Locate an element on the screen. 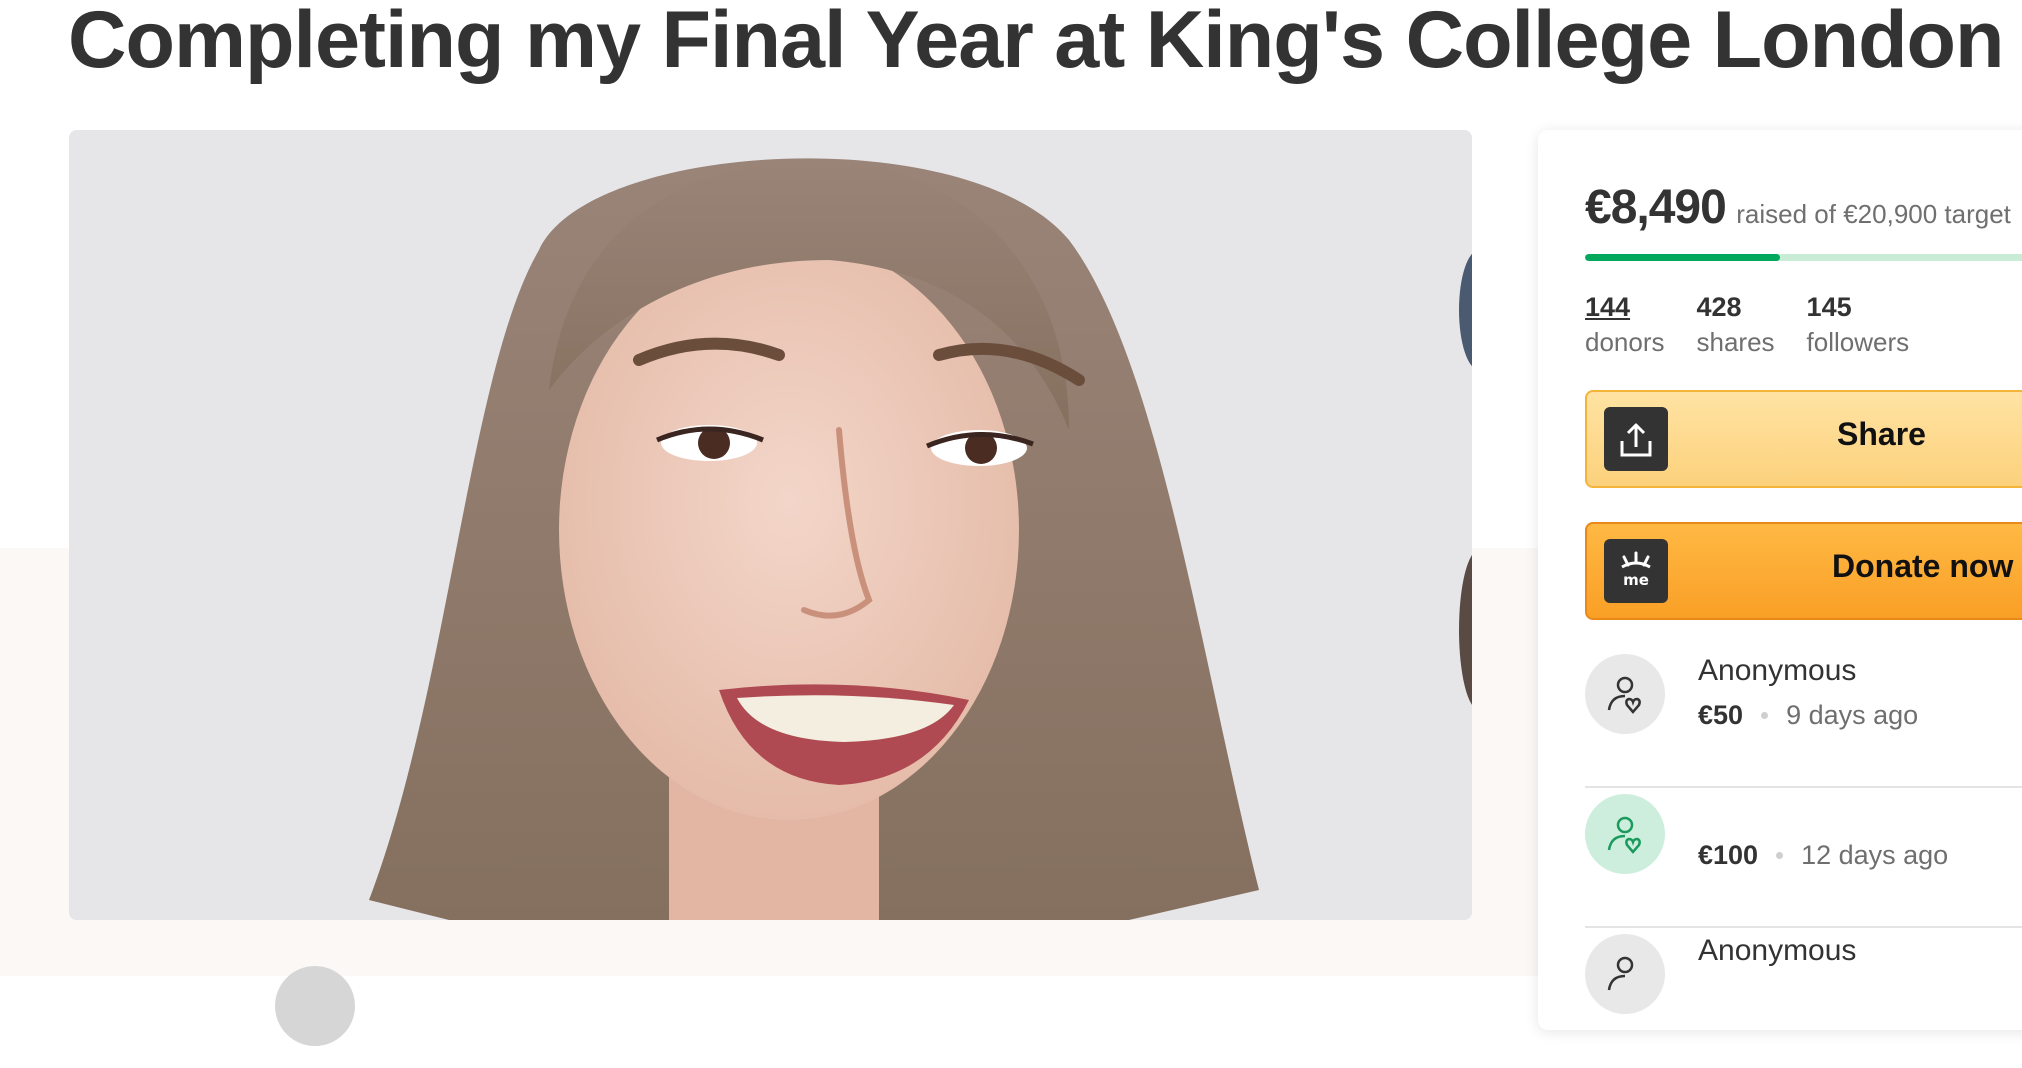 The height and width of the screenshot is (1068, 2022). stat-donors-label: donors is located at coordinates (1625, 342).